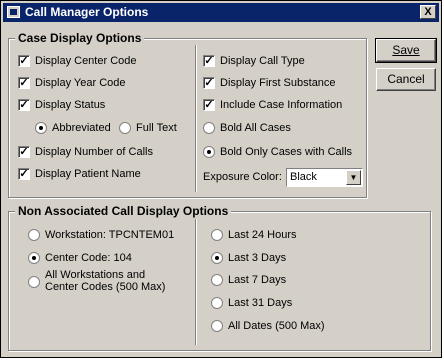 Image resolution: width=444 pixels, height=360 pixels. Describe the element at coordinates (94, 152) in the screenshot. I see `checkbox-label: Display Number of Calls` at that location.